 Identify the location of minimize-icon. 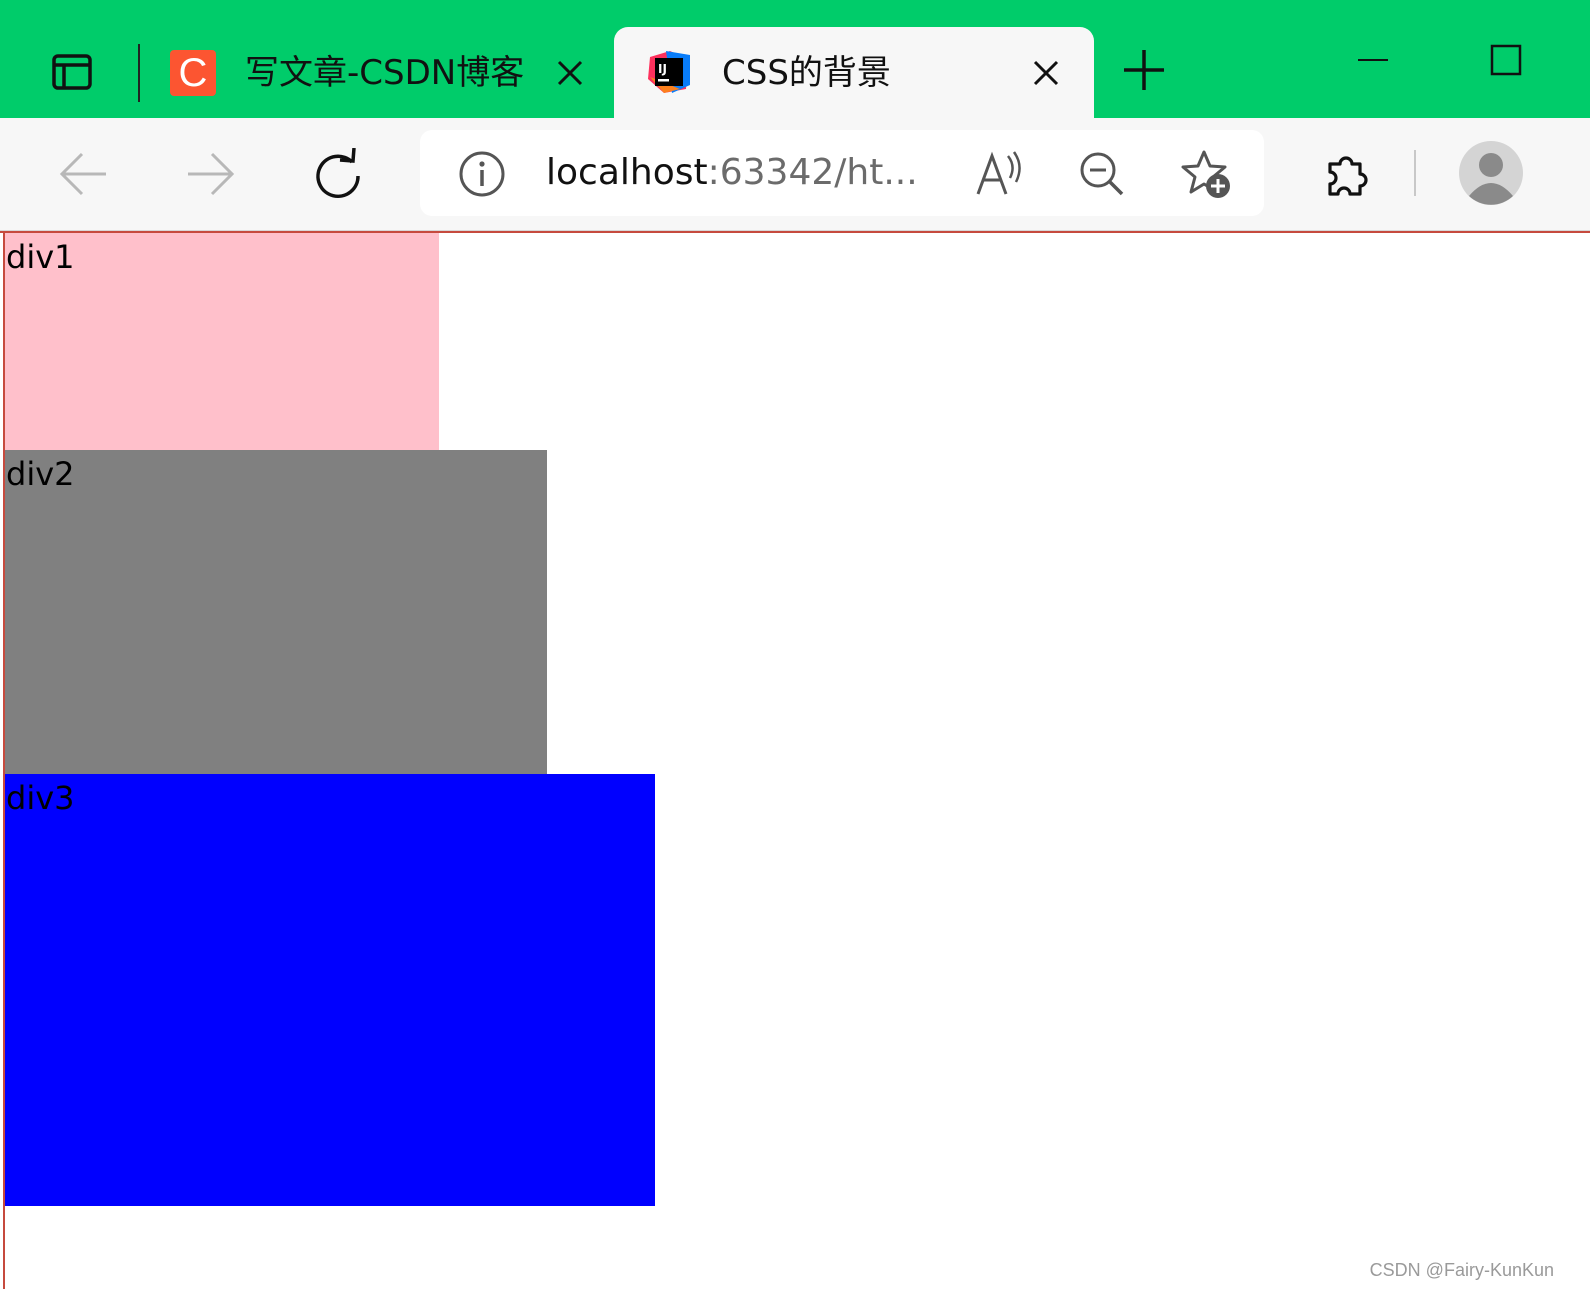
(1374, 60).